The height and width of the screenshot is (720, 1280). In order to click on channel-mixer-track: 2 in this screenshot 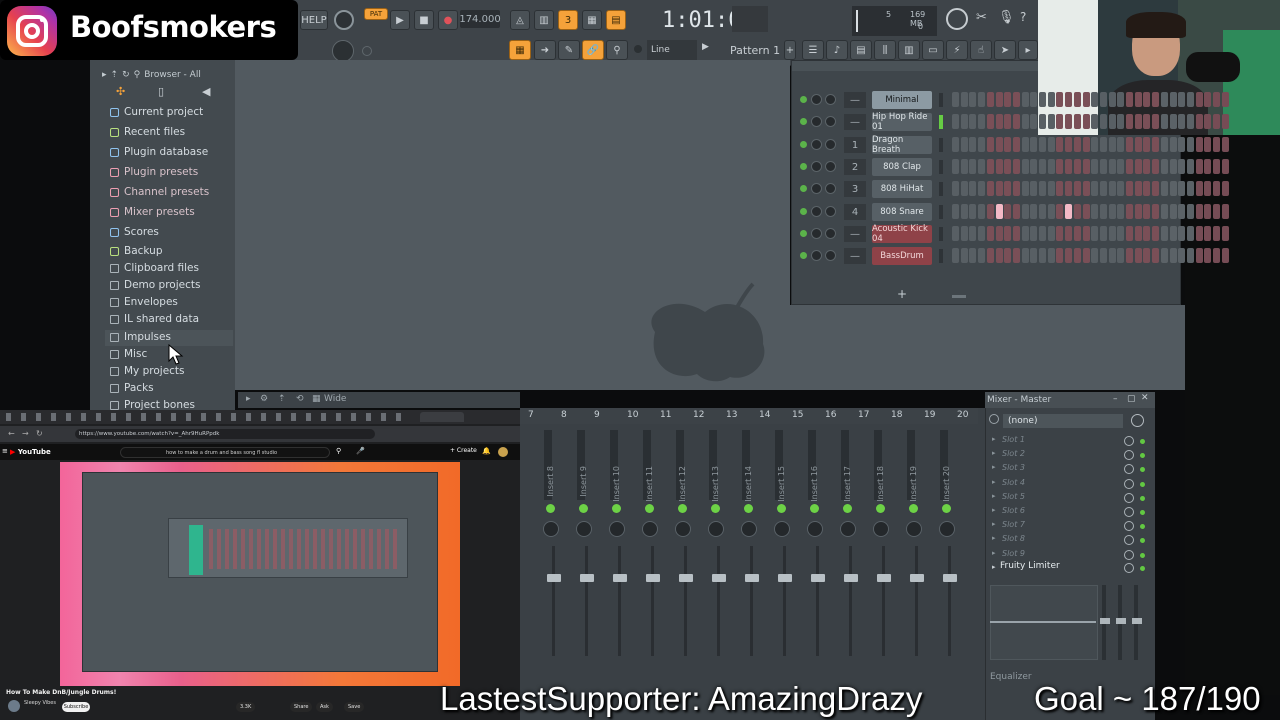, I will do `click(855, 167)`.